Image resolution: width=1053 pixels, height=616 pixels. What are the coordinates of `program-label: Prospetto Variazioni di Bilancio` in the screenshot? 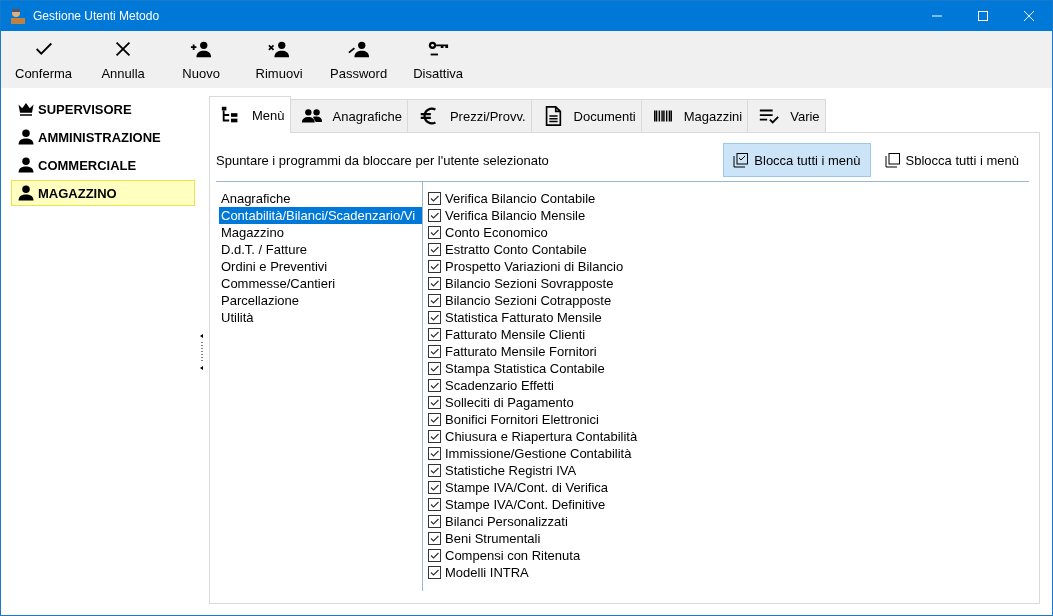 It's located at (534, 266).